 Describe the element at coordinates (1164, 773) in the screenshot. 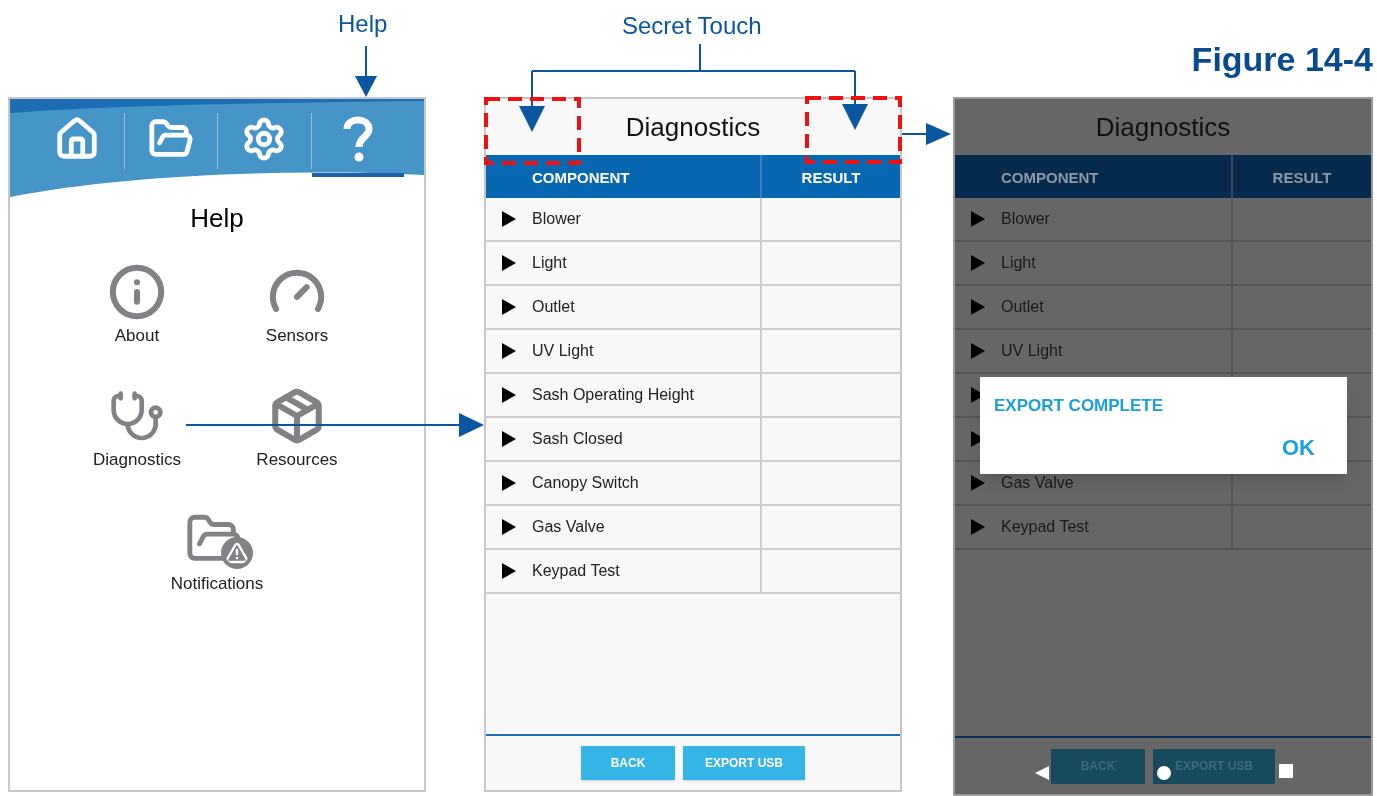

I see `home-circle-icon` at that location.